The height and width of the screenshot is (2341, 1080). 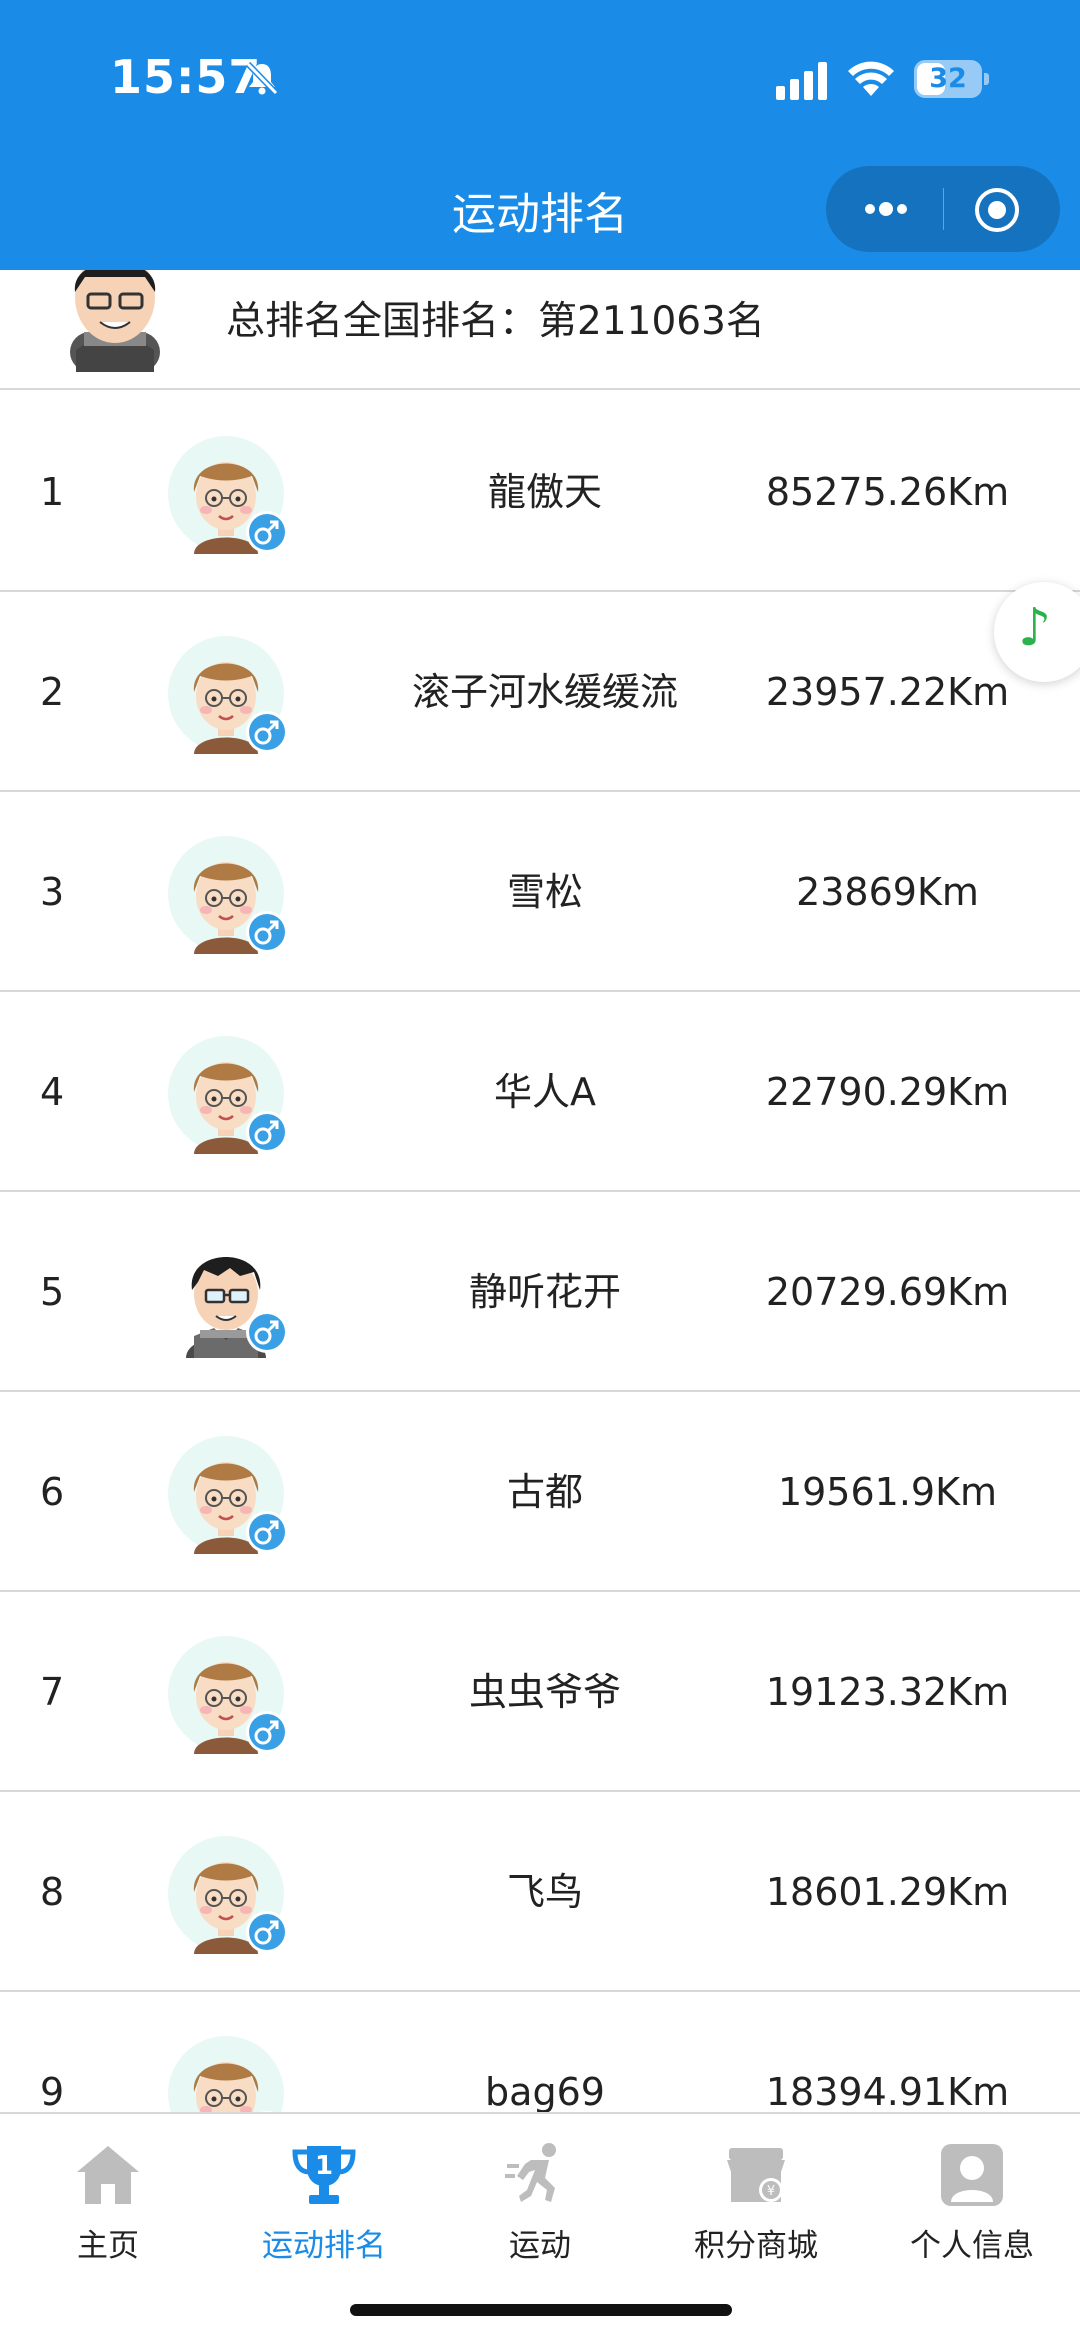 I want to click on distance: 22790.29Km, so click(x=887, y=1092).